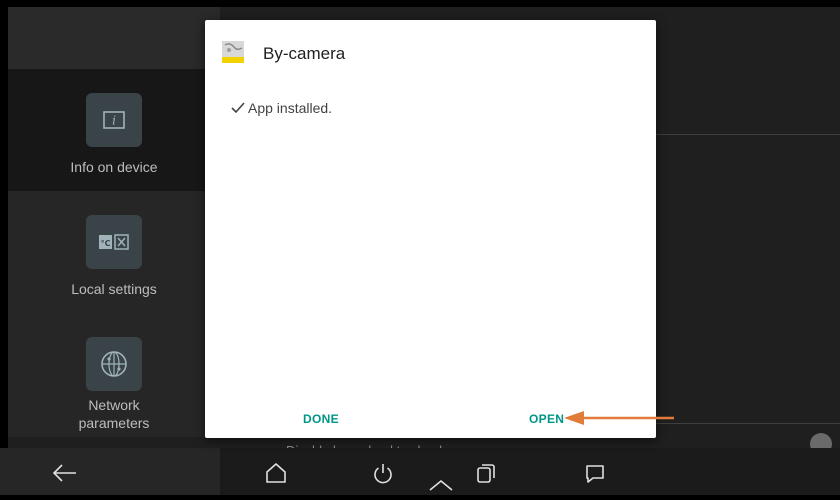 Image resolution: width=840 pixels, height=500 pixels. I want to click on chevron-up-icon, so click(441, 485).